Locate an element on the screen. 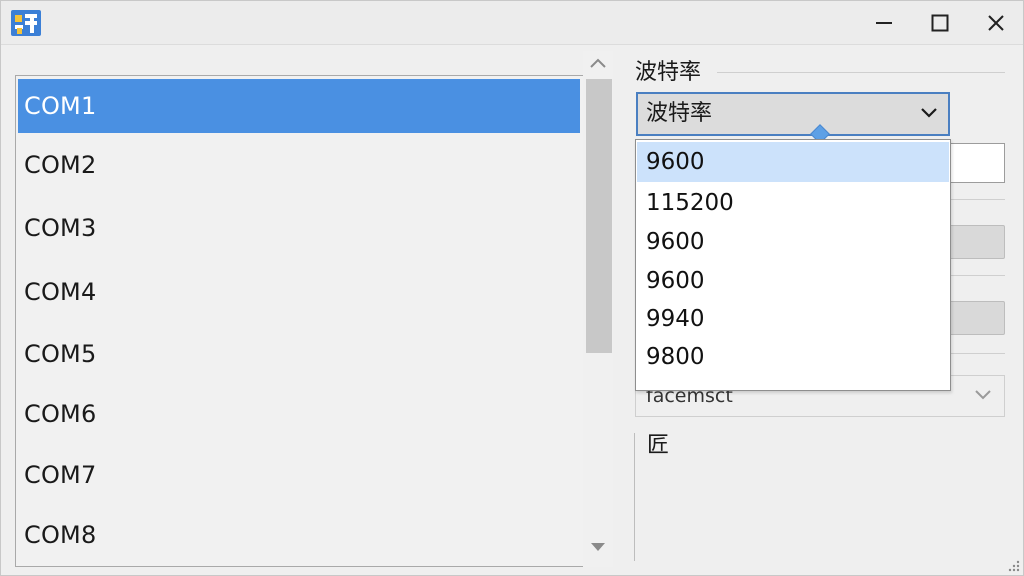 This screenshot has height=576, width=1024. scroll-thumb is located at coordinates (599, 216).